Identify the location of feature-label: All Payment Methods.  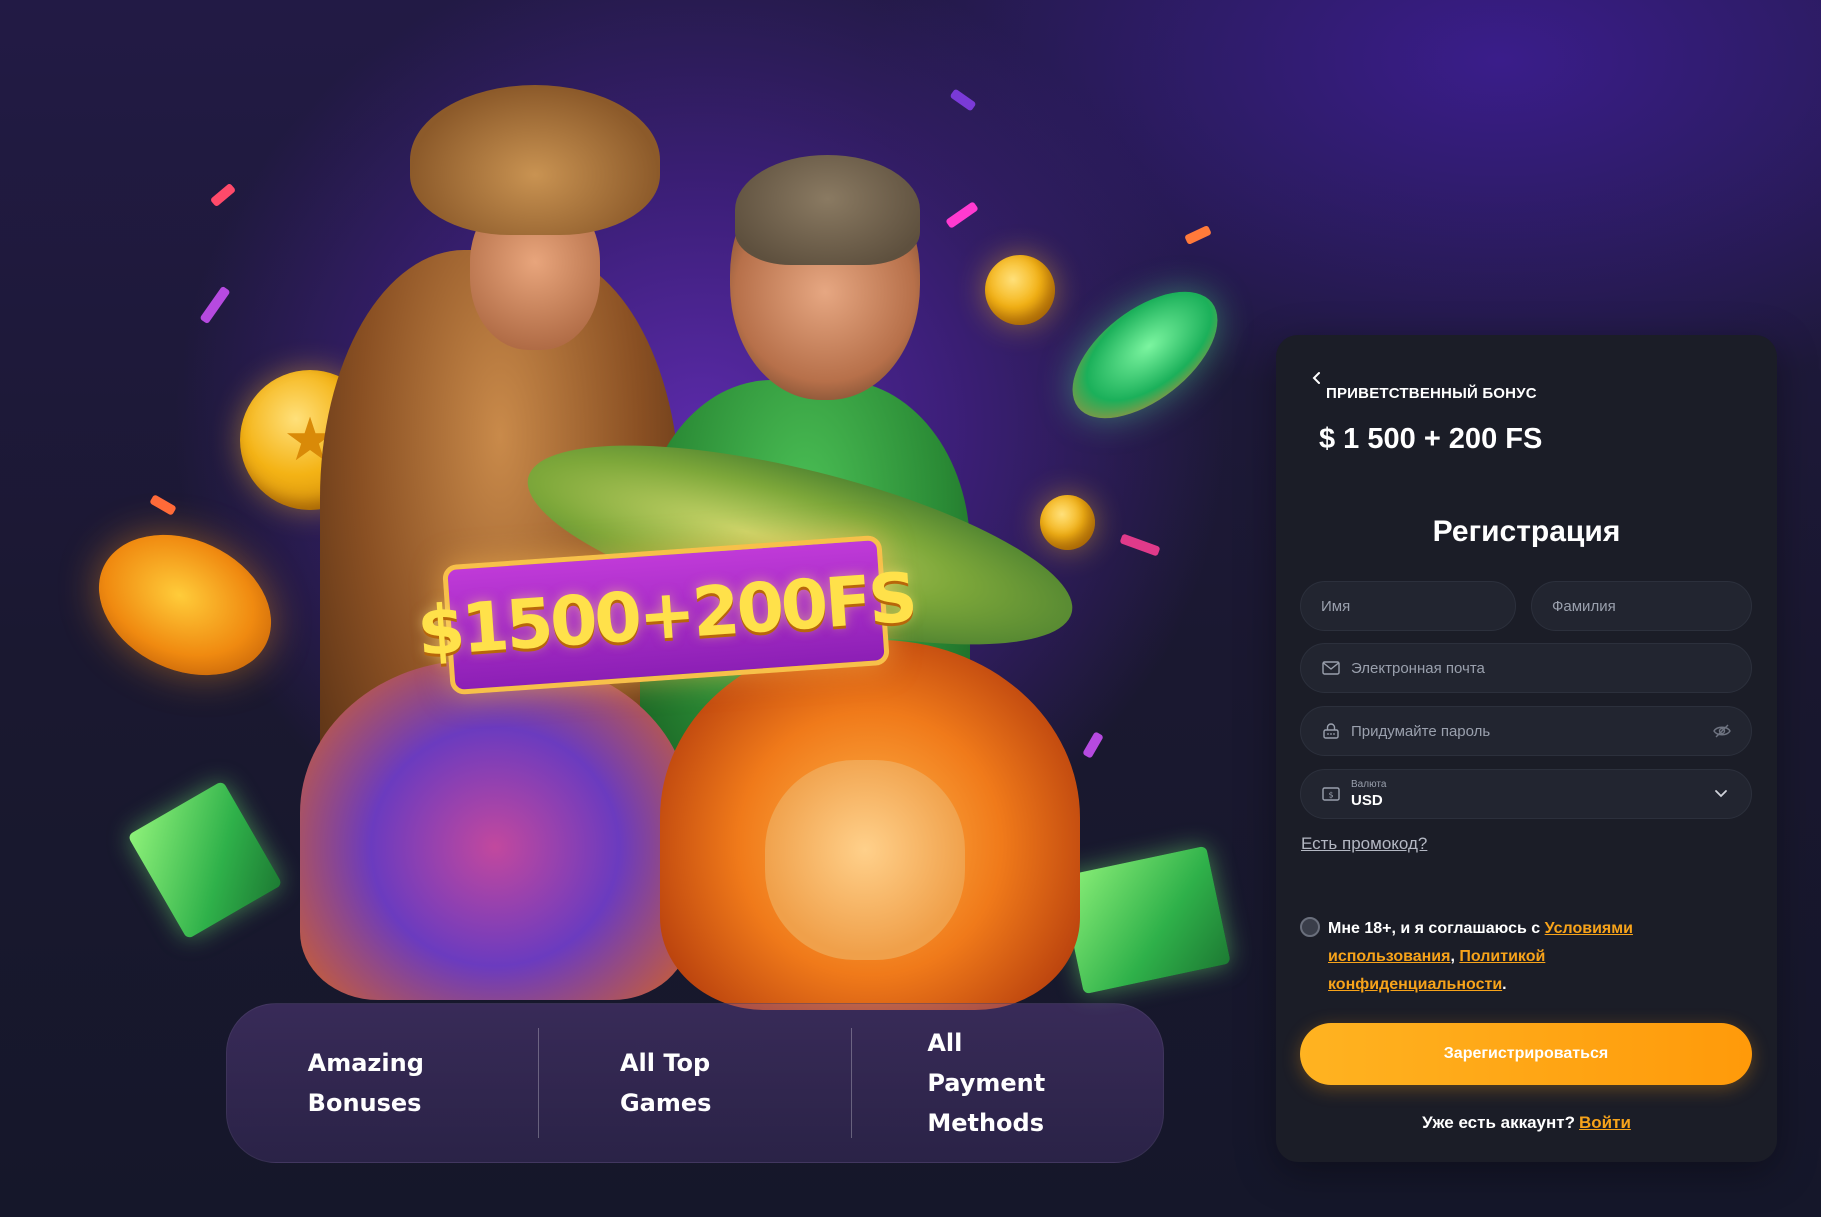
(986, 1083).